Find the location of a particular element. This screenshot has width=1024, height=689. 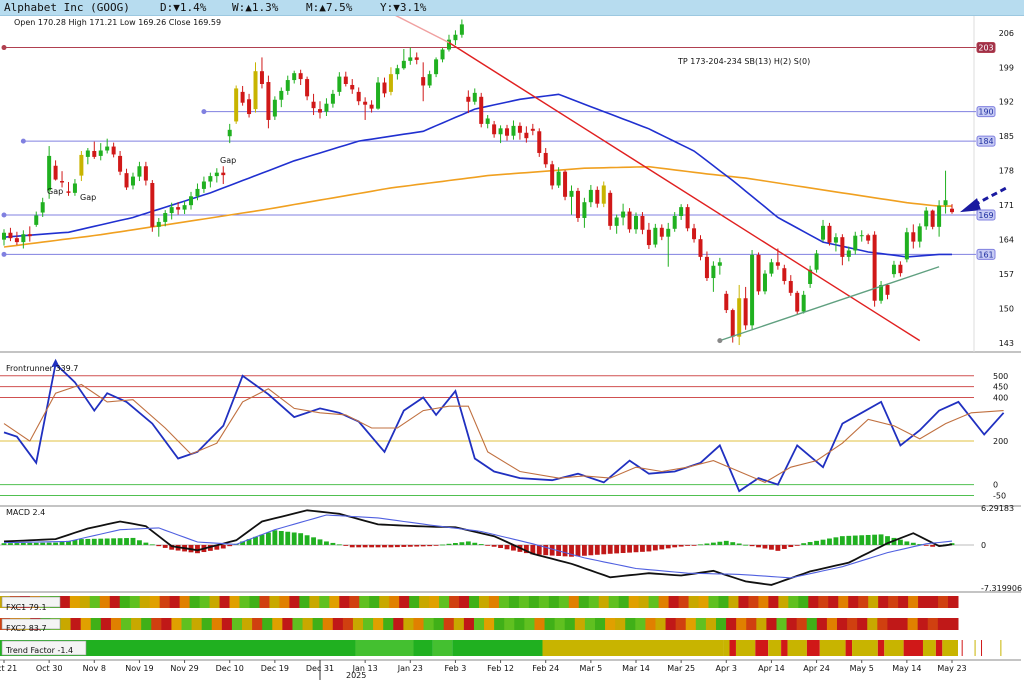

y-tick-157: 157 is located at coordinates (1006, 274).